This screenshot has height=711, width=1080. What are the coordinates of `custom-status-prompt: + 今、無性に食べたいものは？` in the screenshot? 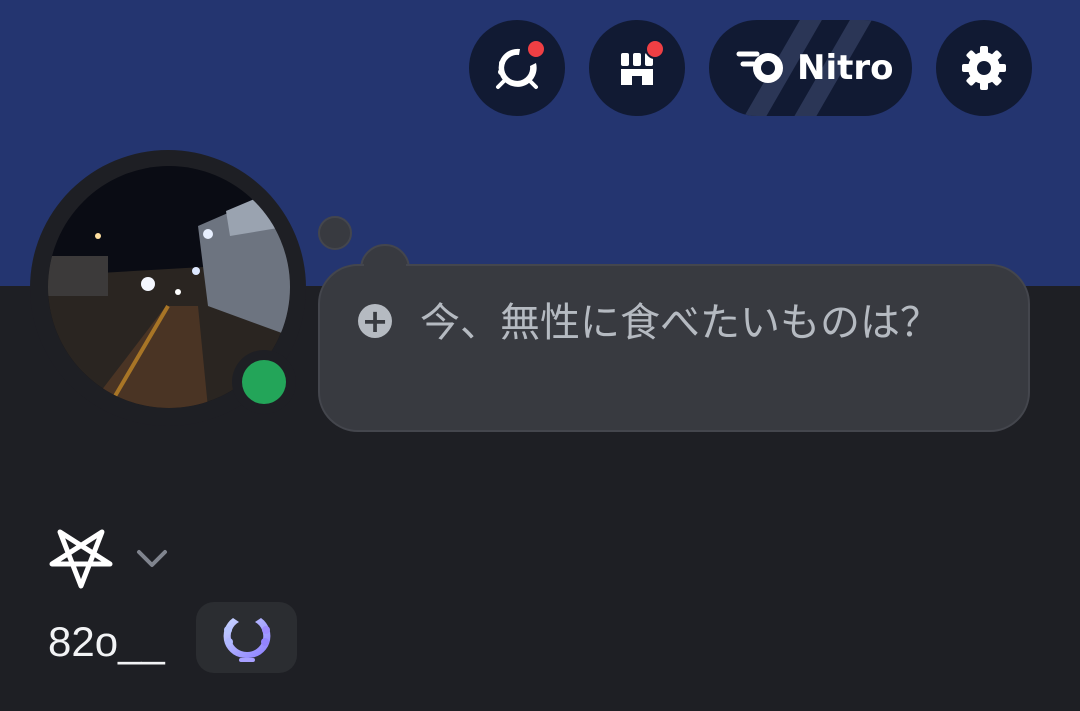 It's located at (678, 323).